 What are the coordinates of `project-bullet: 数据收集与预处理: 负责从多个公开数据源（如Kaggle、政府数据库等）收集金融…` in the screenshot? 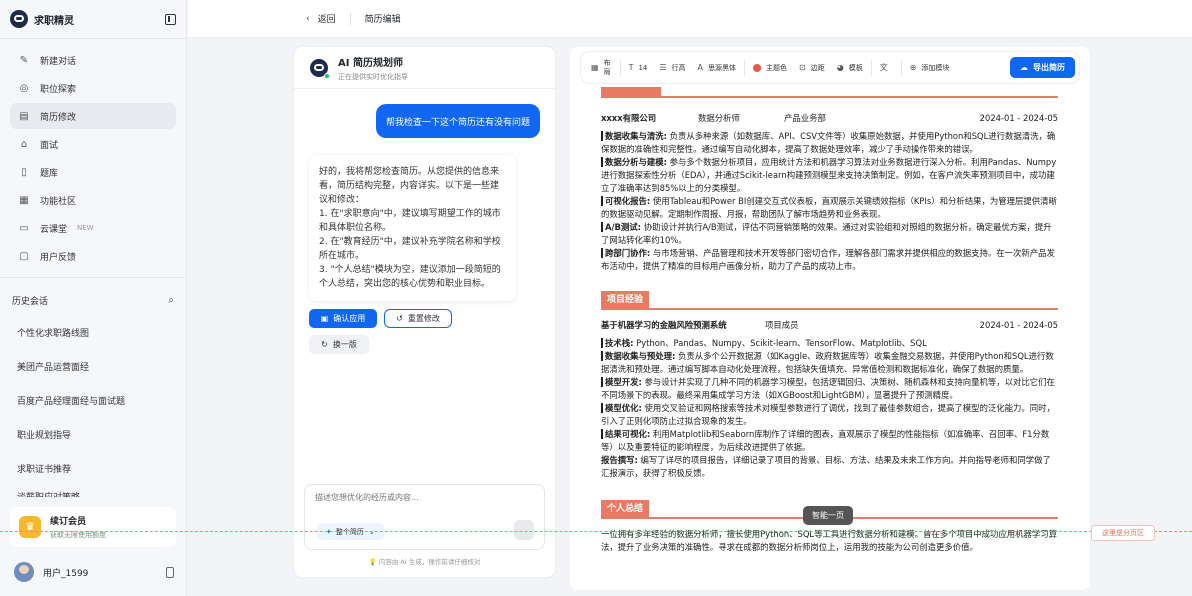 It's located at (829, 363).